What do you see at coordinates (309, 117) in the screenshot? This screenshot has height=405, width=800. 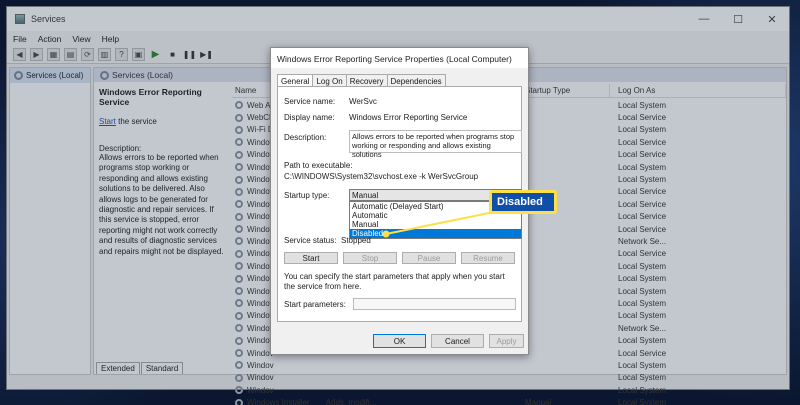 I see `display-name-label: Display name:` at bounding box center [309, 117].